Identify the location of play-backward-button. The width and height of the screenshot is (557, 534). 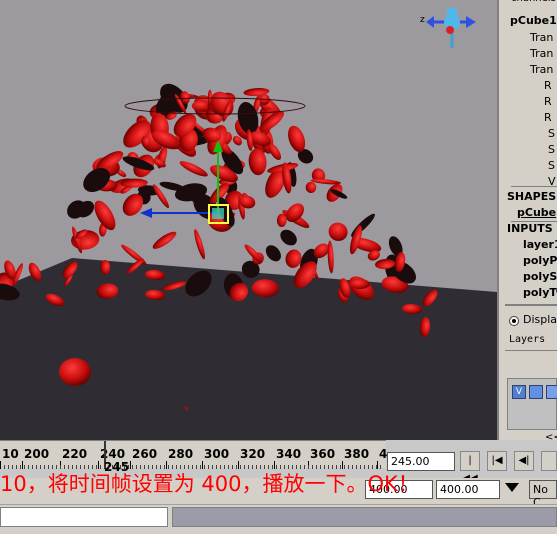
(549, 461).